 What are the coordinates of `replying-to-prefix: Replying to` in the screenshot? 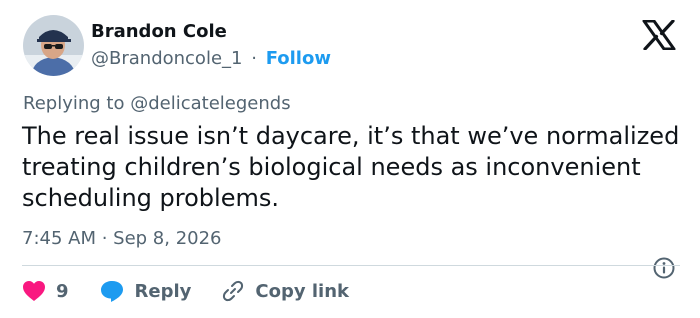 It's located at (74, 103).